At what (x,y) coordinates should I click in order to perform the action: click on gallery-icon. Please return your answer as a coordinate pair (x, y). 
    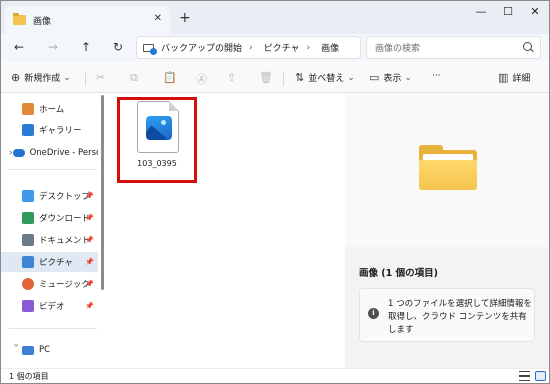
    Looking at the image, I should click on (28, 130).